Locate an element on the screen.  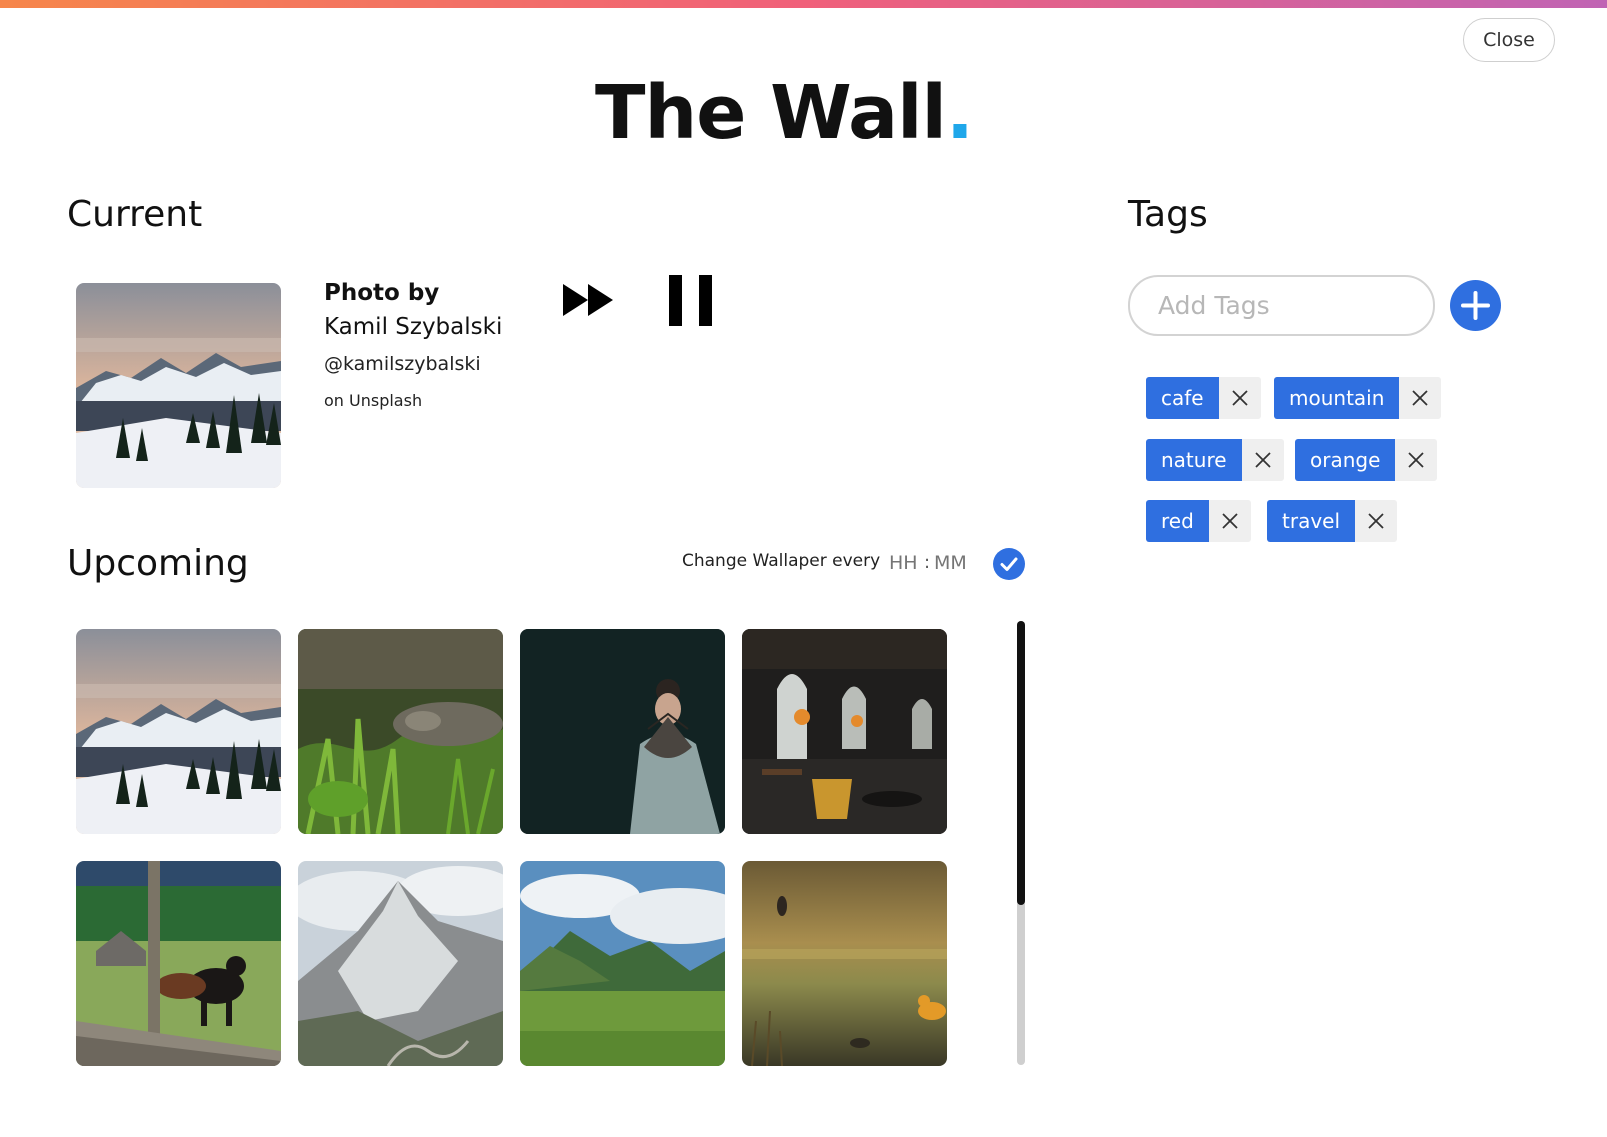
tag-chip: orange is located at coordinates (1366, 460).